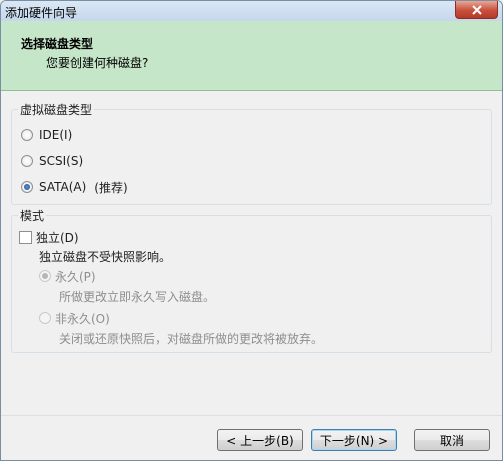 This screenshot has height=461, width=503. Describe the element at coordinates (191, 339) in the screenshot. I see `nonpersistent-description: 关闭或还原快照后，对磁盘所做的更改将被放弃。` at that location.